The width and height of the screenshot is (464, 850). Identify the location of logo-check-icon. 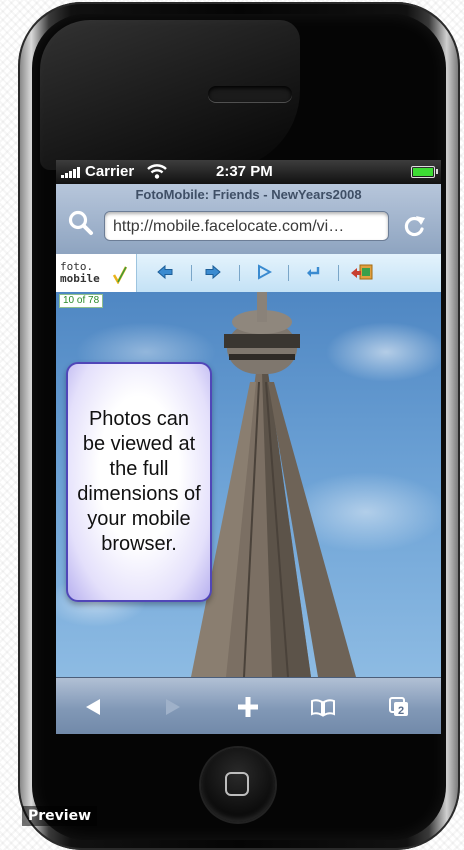
(120, 277).